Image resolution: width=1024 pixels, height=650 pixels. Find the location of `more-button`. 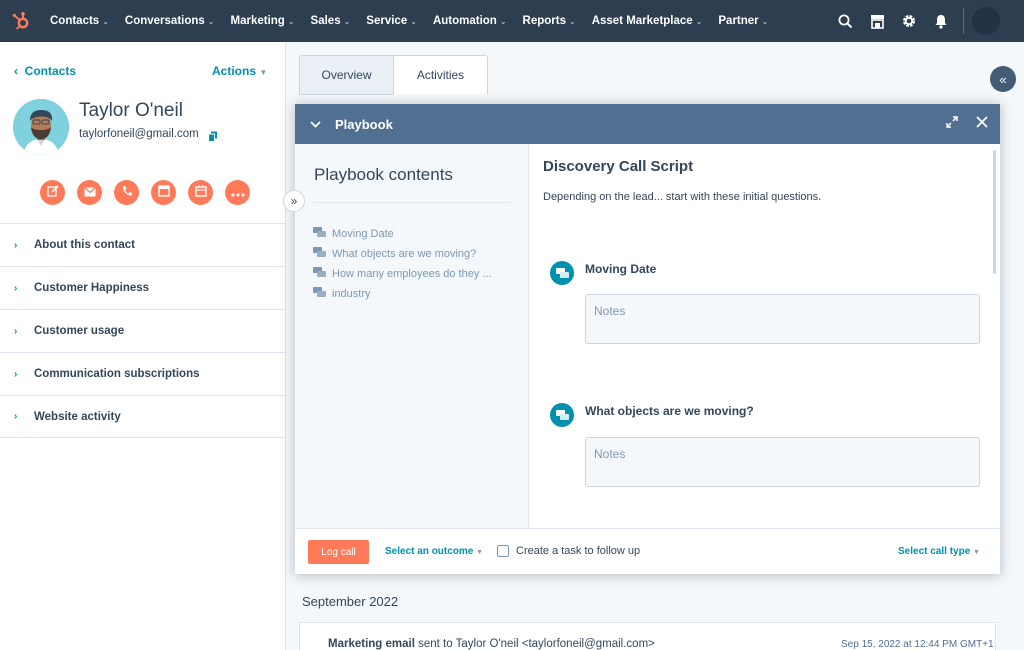

more-button is located at coordinates (237, 192).